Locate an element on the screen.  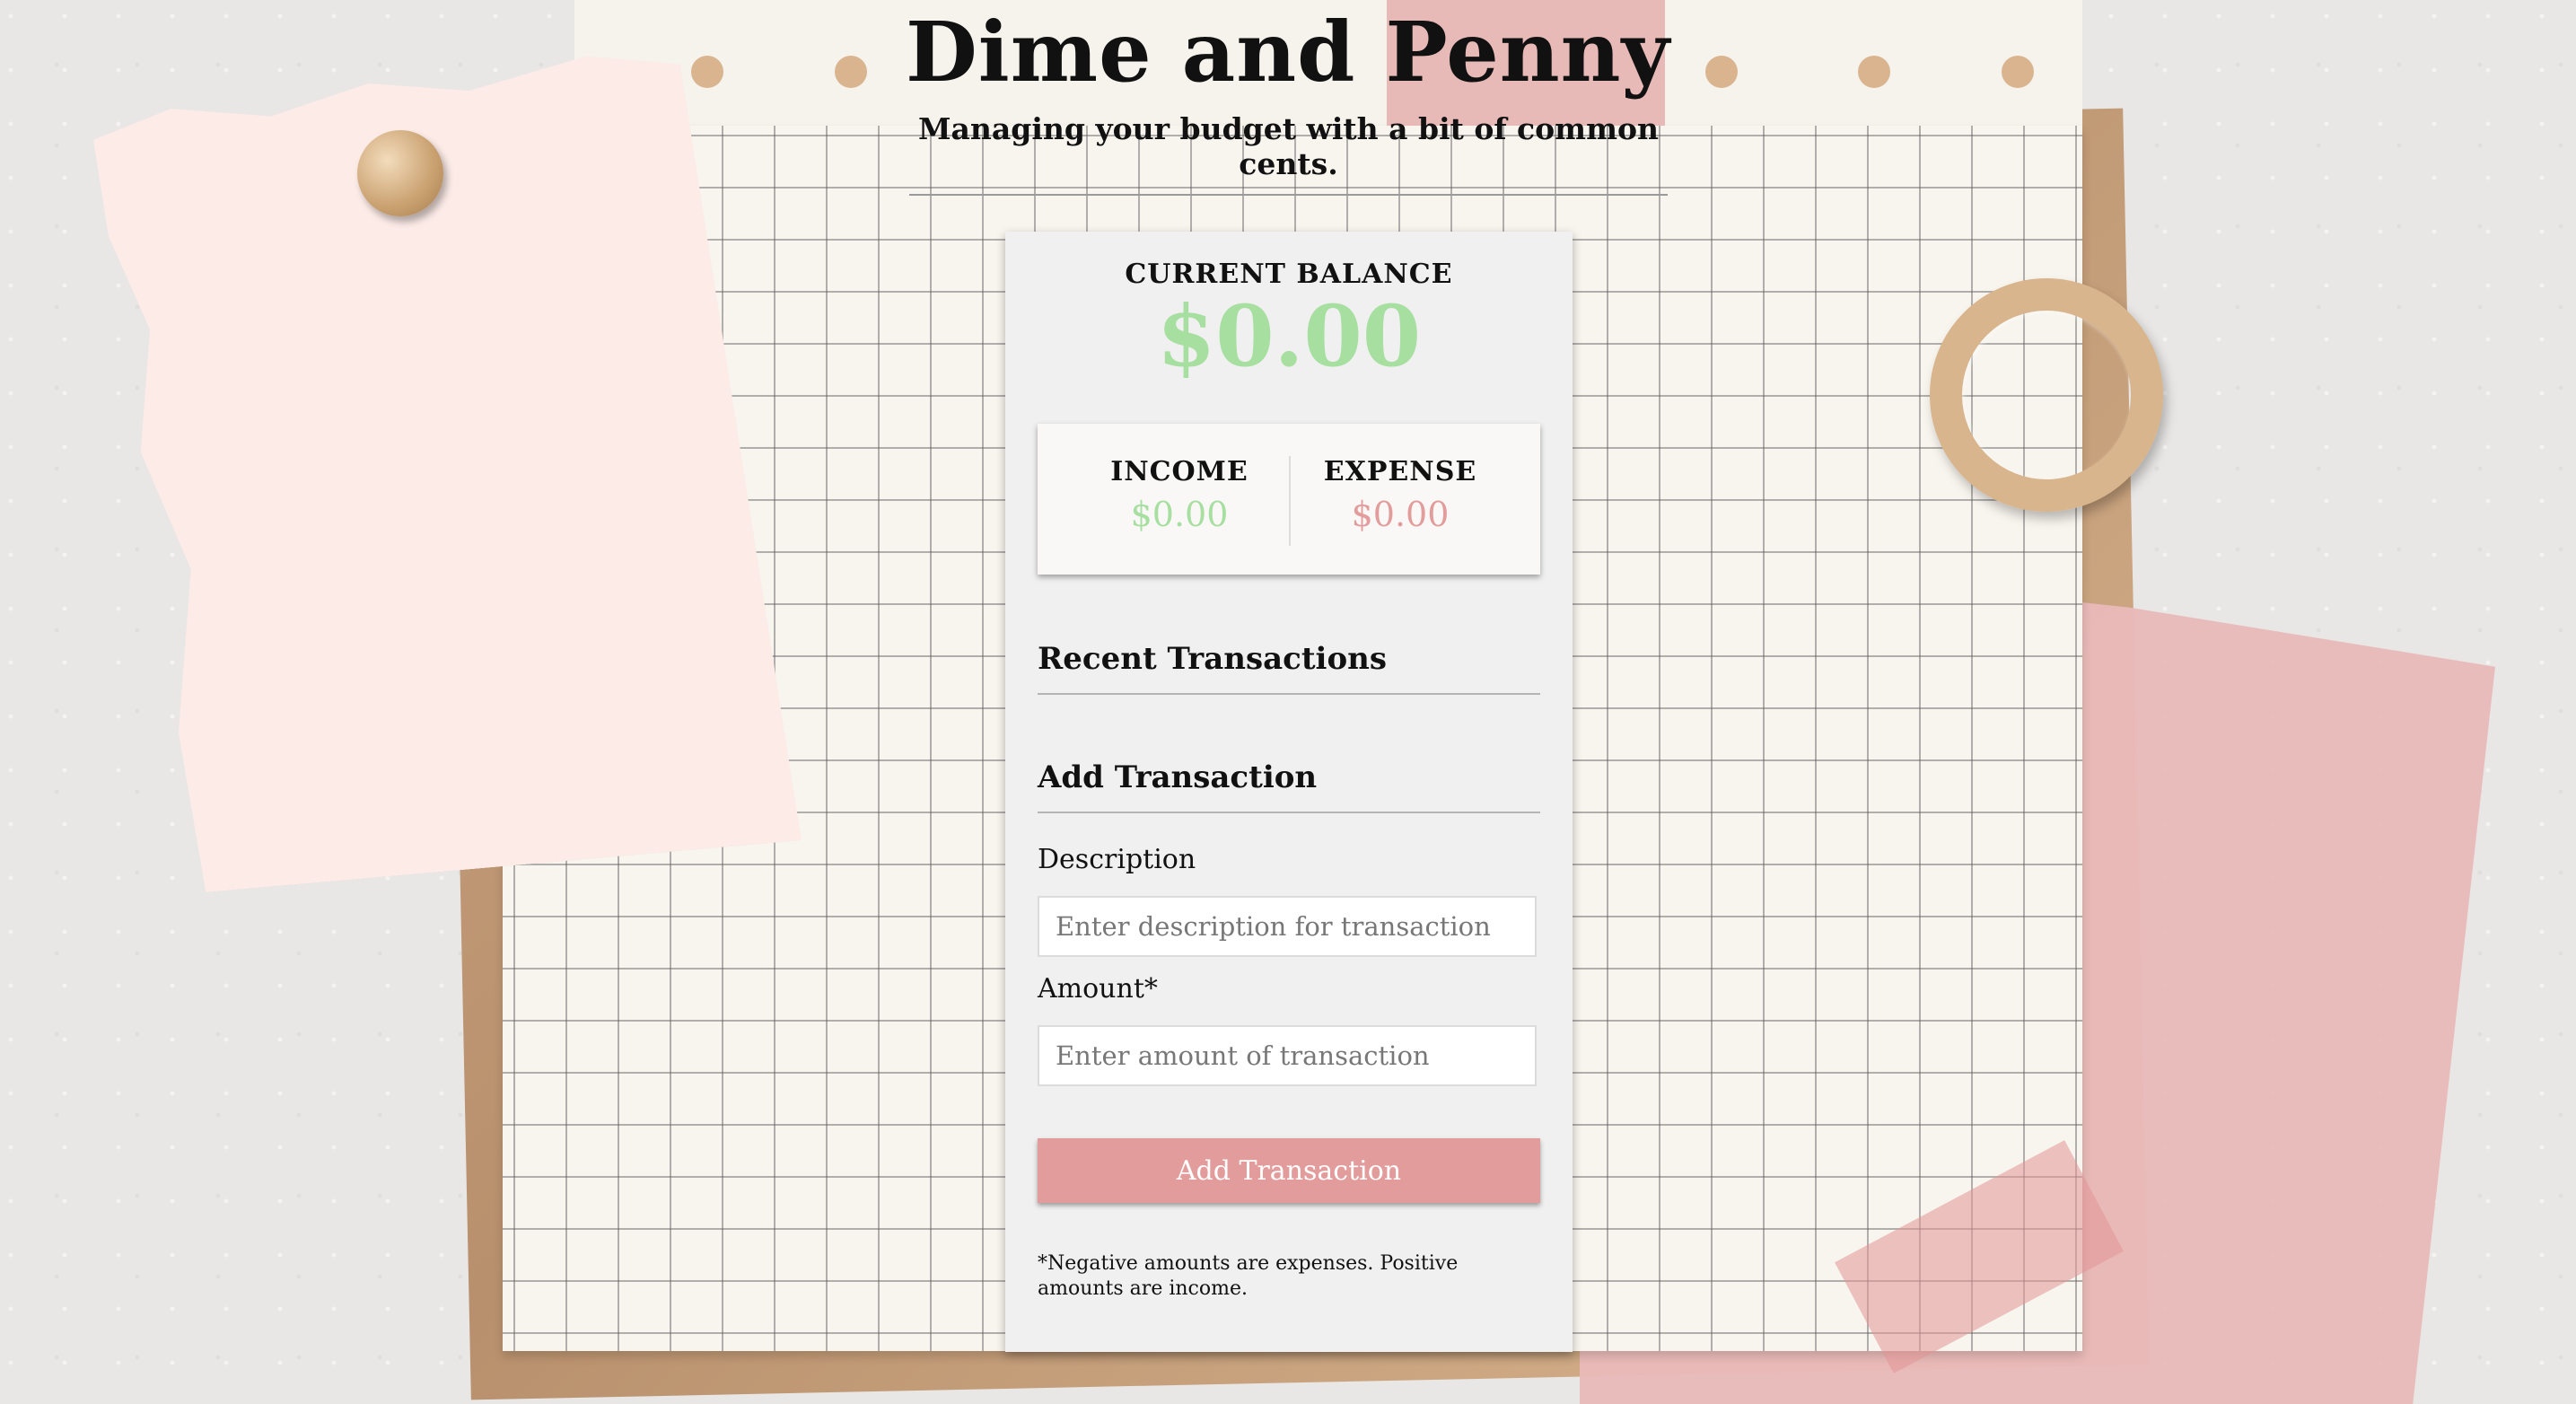
income-label: INCOME is located at coordinates (1179, 471).